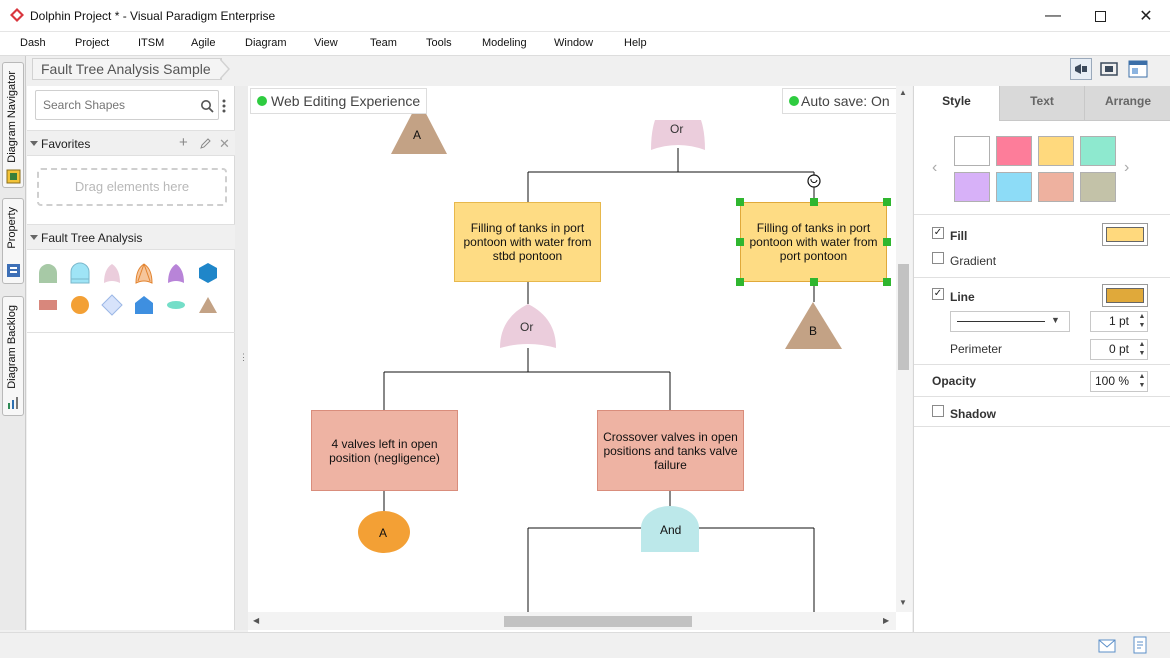 The height and width of the screenshot is (658, 1170). I want to click on web-editing-status: Web Editing Experience, so click(339, 101).